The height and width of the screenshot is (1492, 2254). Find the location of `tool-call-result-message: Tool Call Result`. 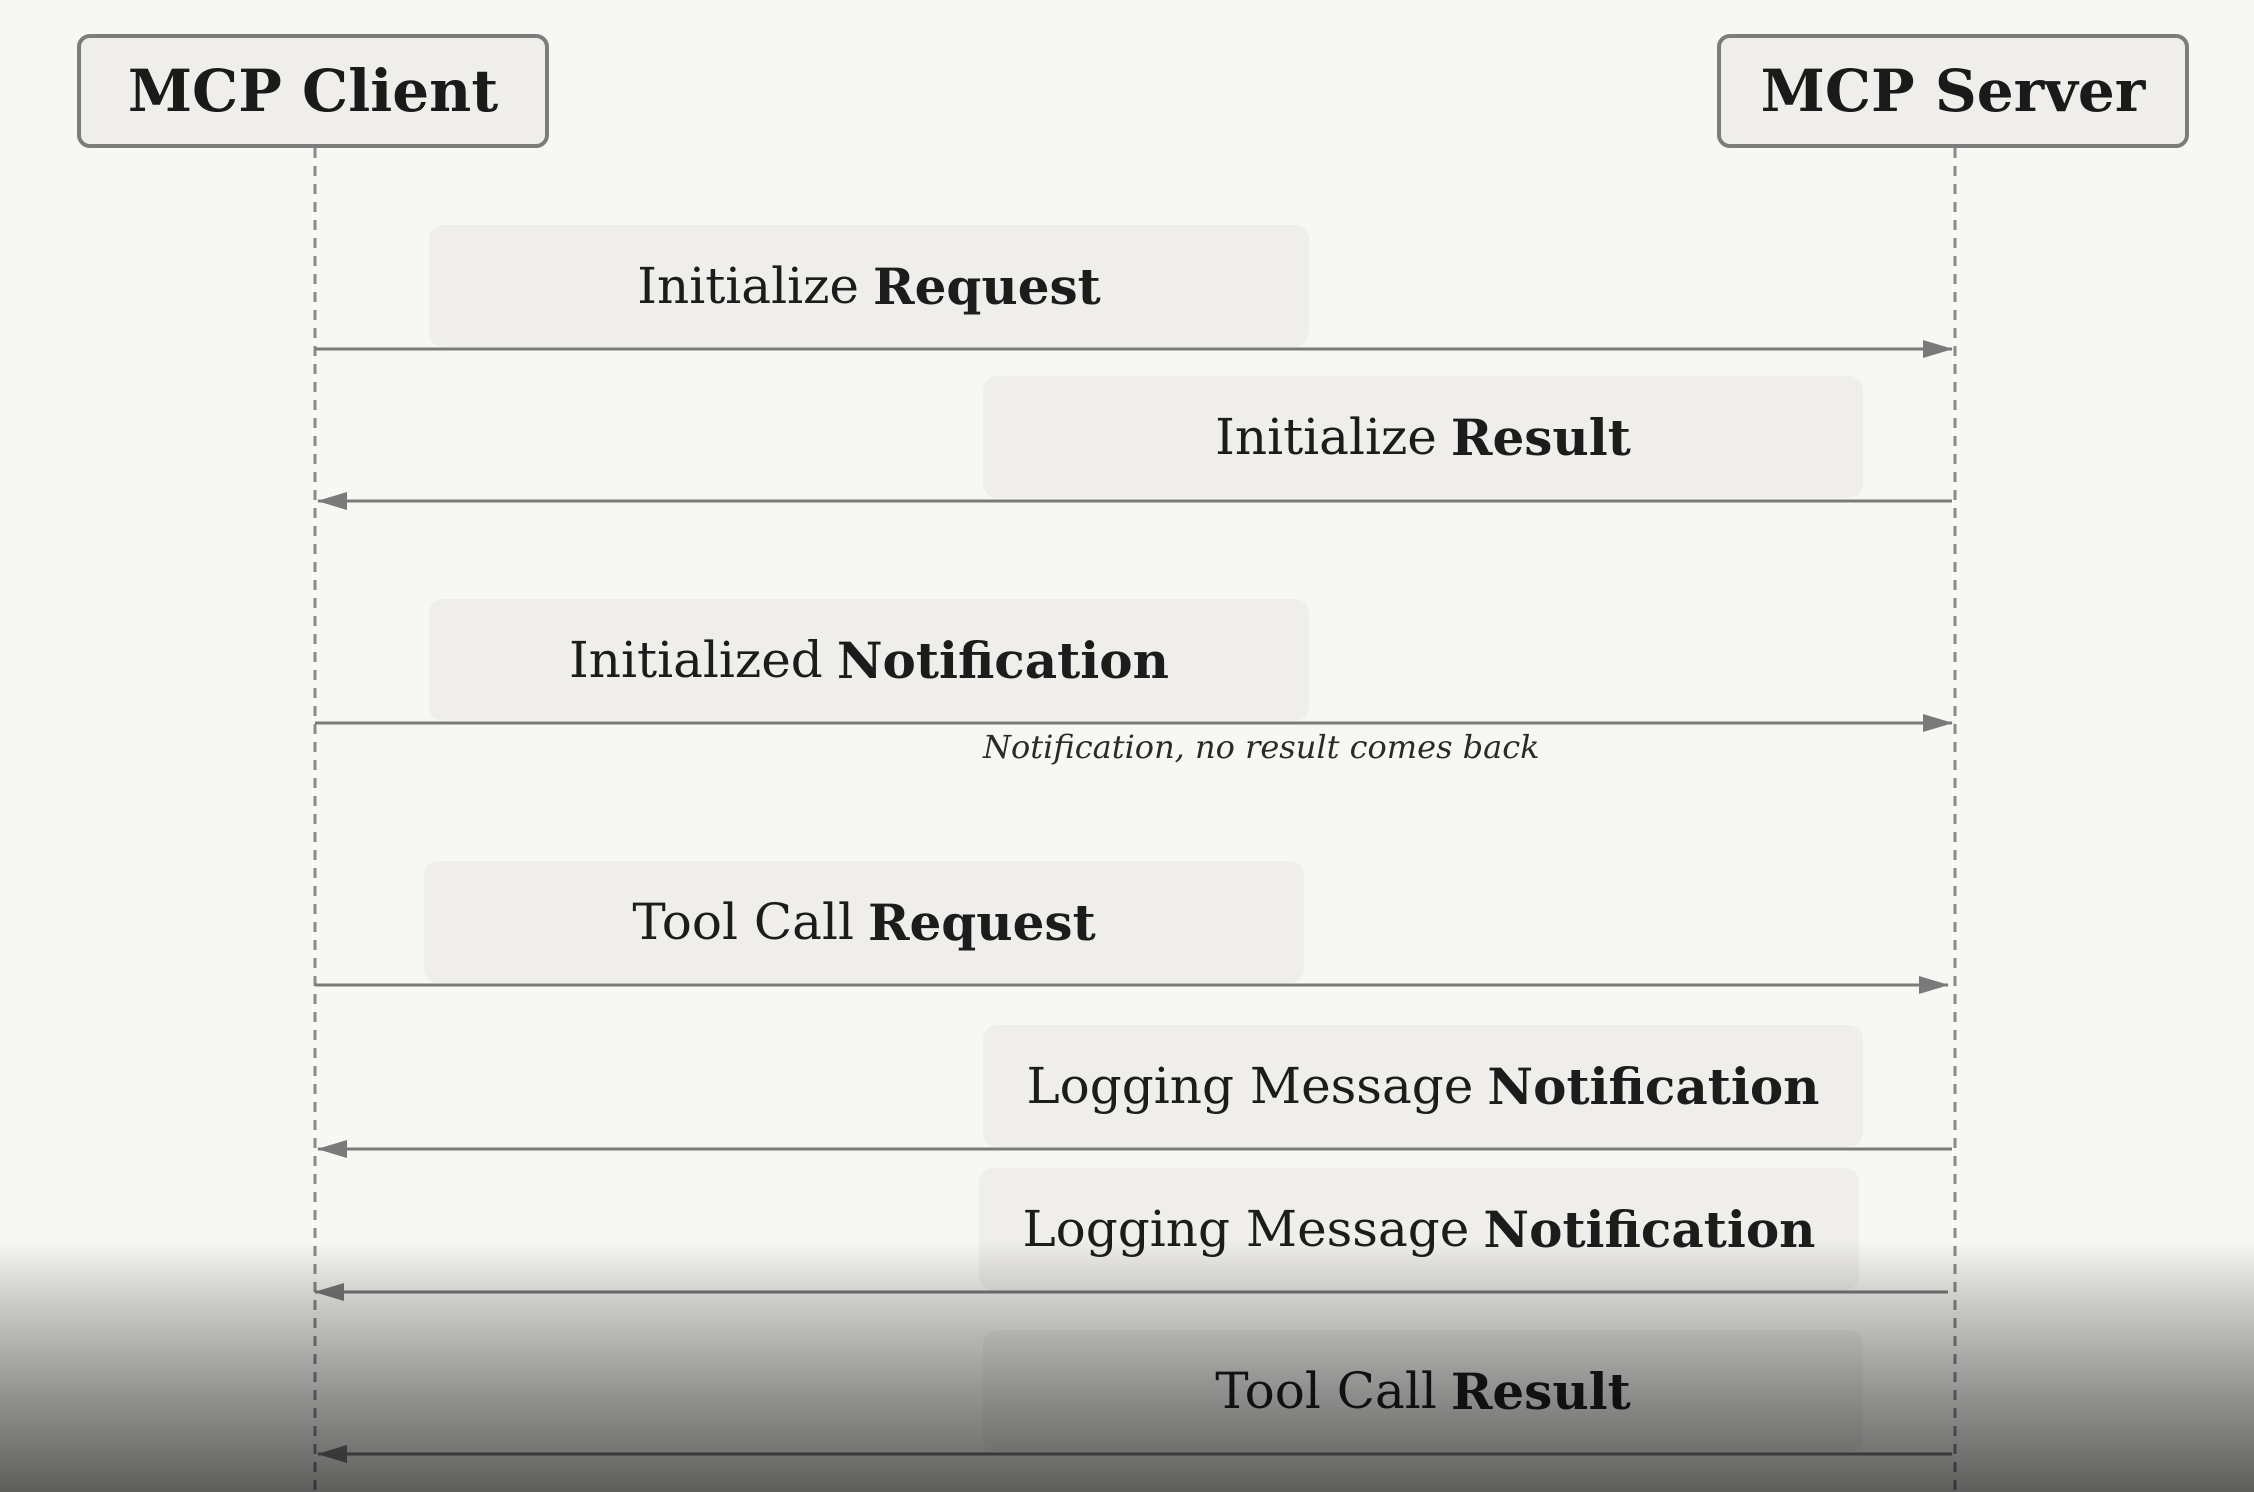

tool-call-result-message: Tool Call Result is located at coordinates (1423, 1391).